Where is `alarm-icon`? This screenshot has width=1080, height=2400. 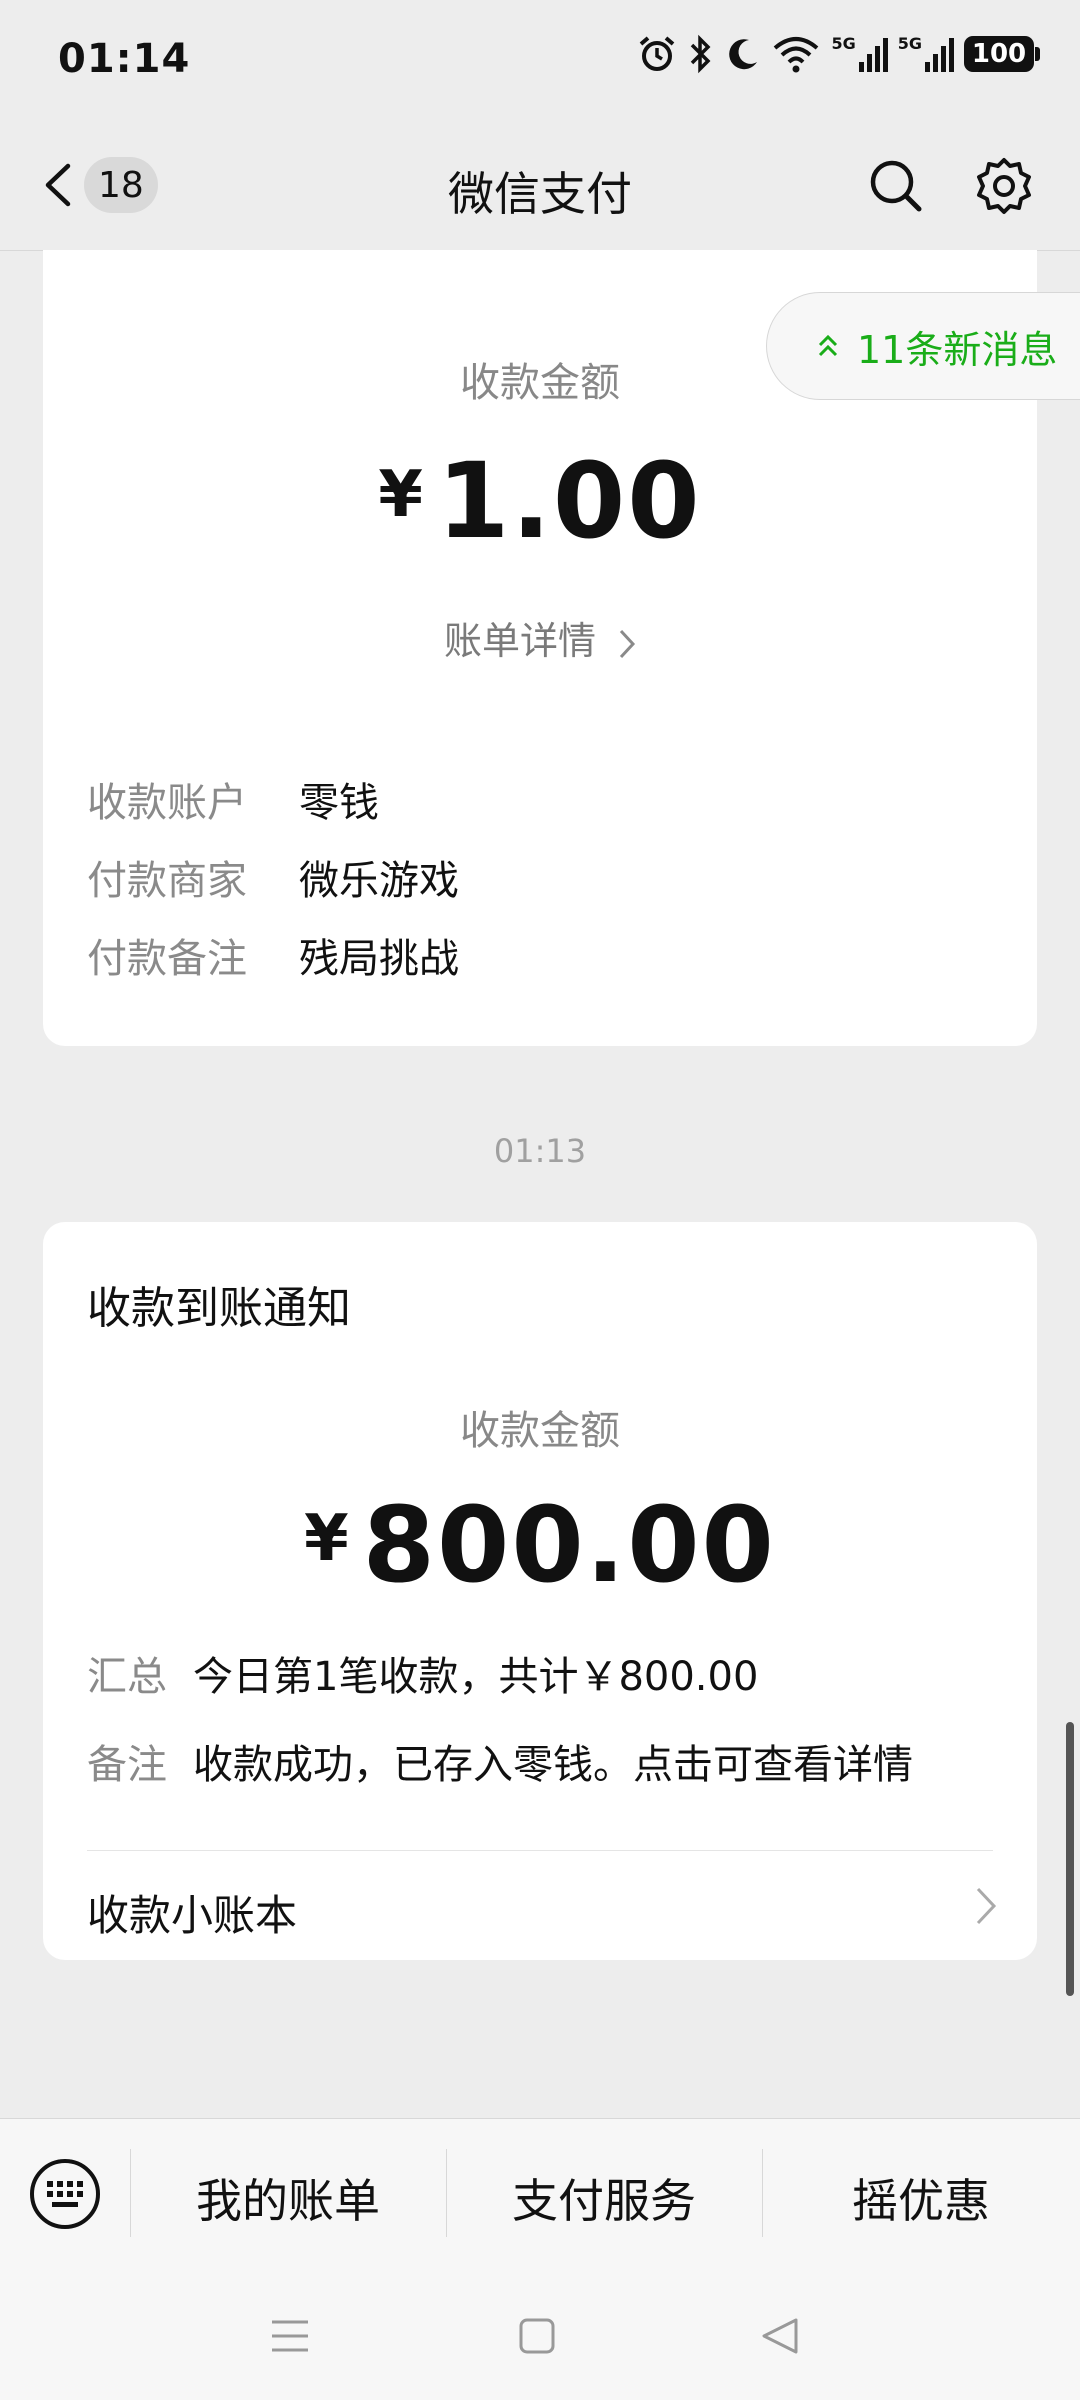 alarm-icon is located at coordinates (657, 53).